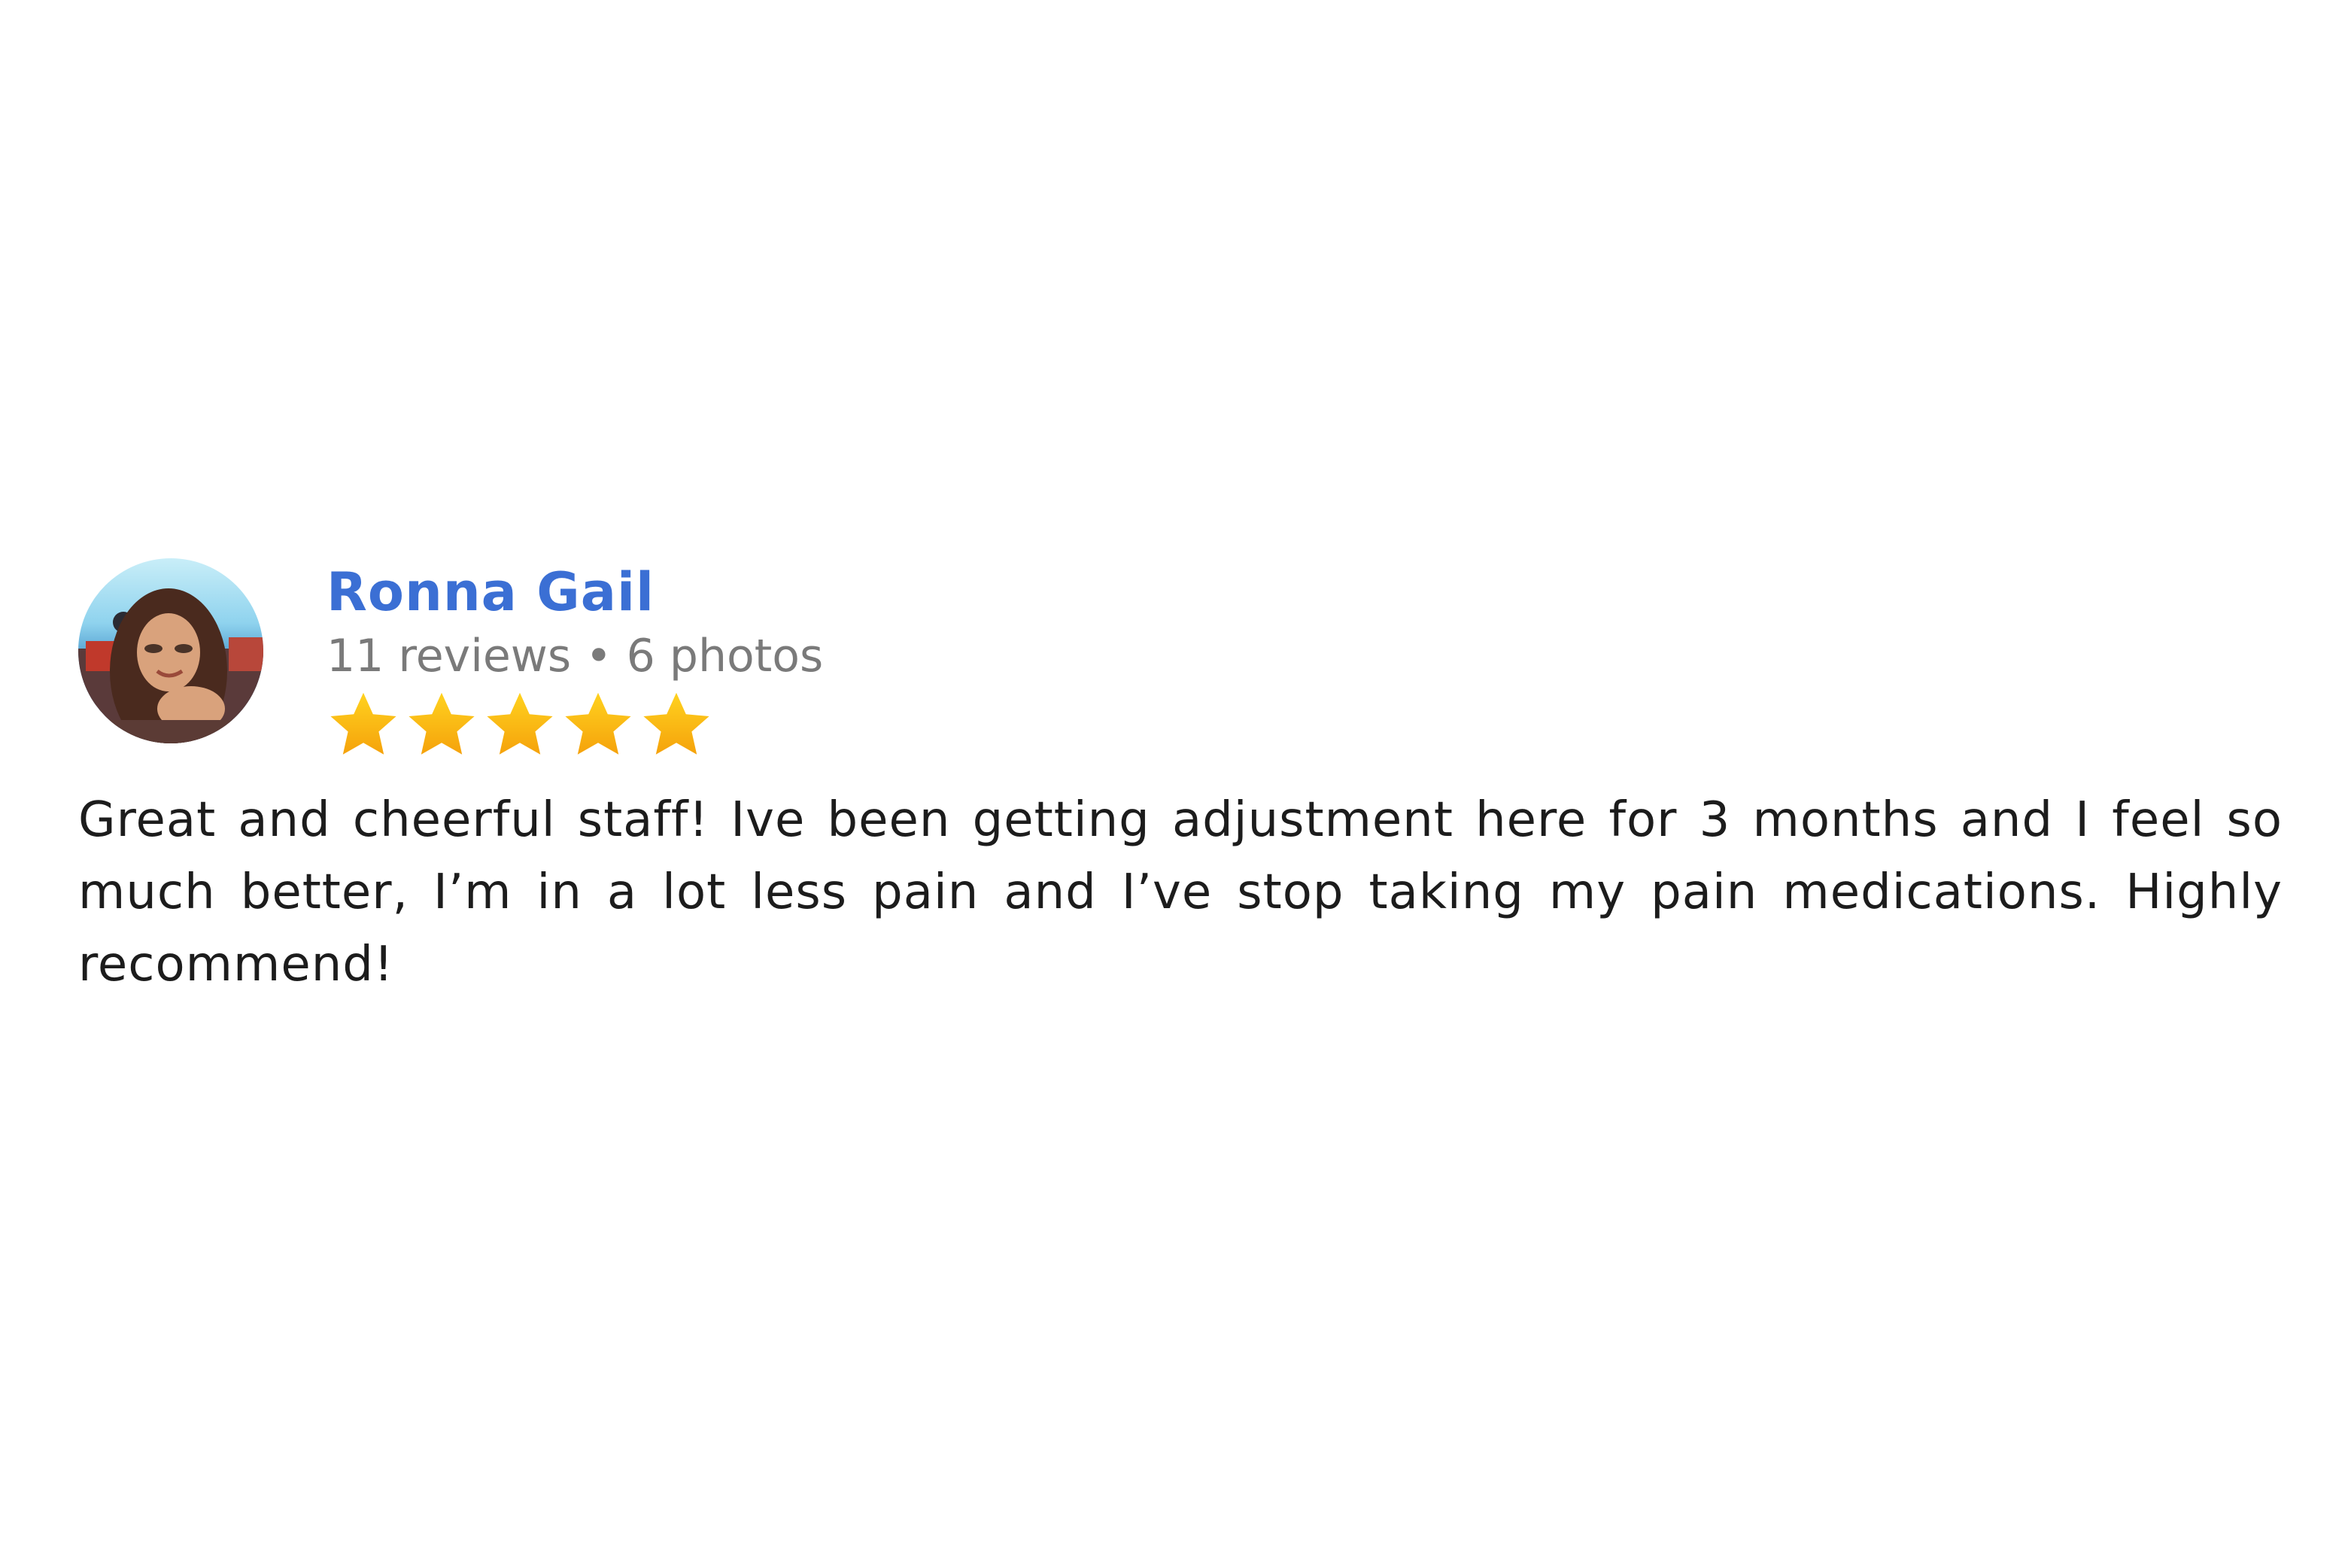  I want to click on reviewer-stats: 11 reviews • 6 photos, so click(575, 656).